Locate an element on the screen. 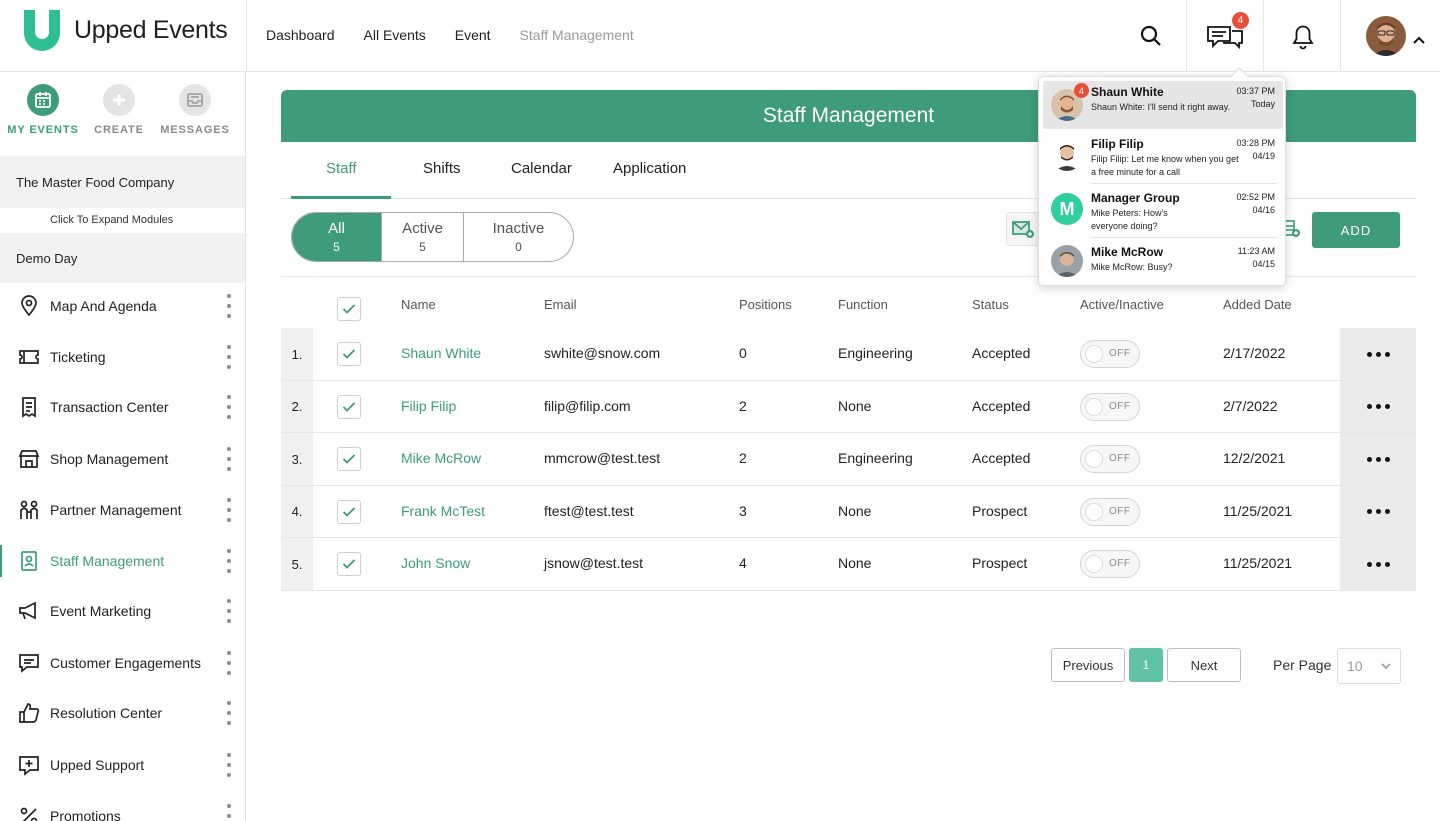 The image size is (1440, 821). tab-calendar: Calendar is located at coordinates (541, 168).